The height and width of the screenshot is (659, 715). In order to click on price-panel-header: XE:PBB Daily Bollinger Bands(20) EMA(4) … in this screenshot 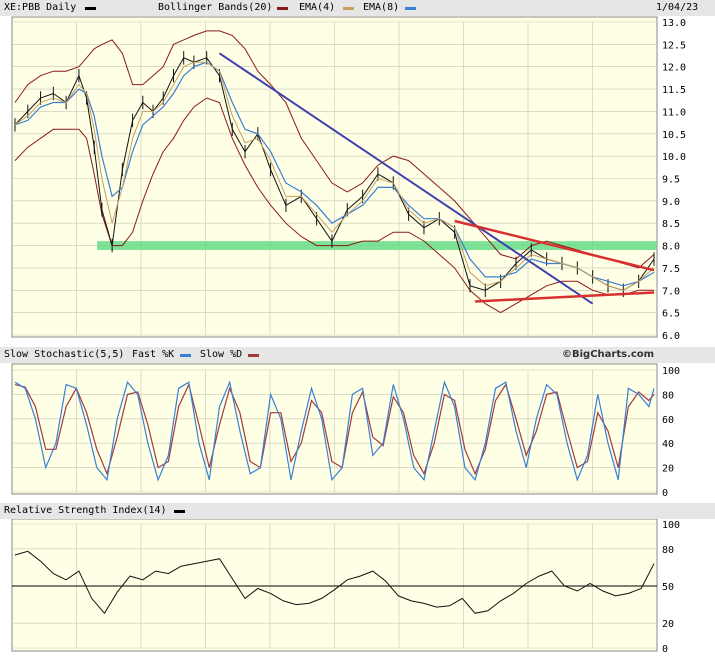, I will do `click(357, 8)`.